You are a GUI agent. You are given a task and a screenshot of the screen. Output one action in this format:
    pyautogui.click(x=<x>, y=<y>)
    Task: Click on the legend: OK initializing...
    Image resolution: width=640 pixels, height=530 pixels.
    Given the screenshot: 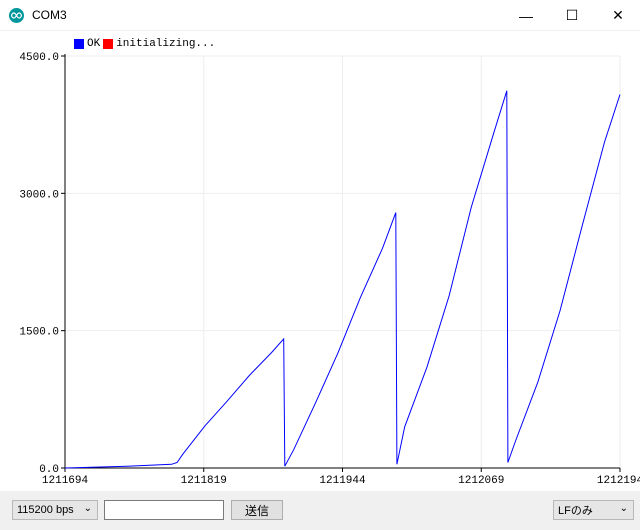 What is the action you would take?
    pyautogui.click(x=146, y=44)
    